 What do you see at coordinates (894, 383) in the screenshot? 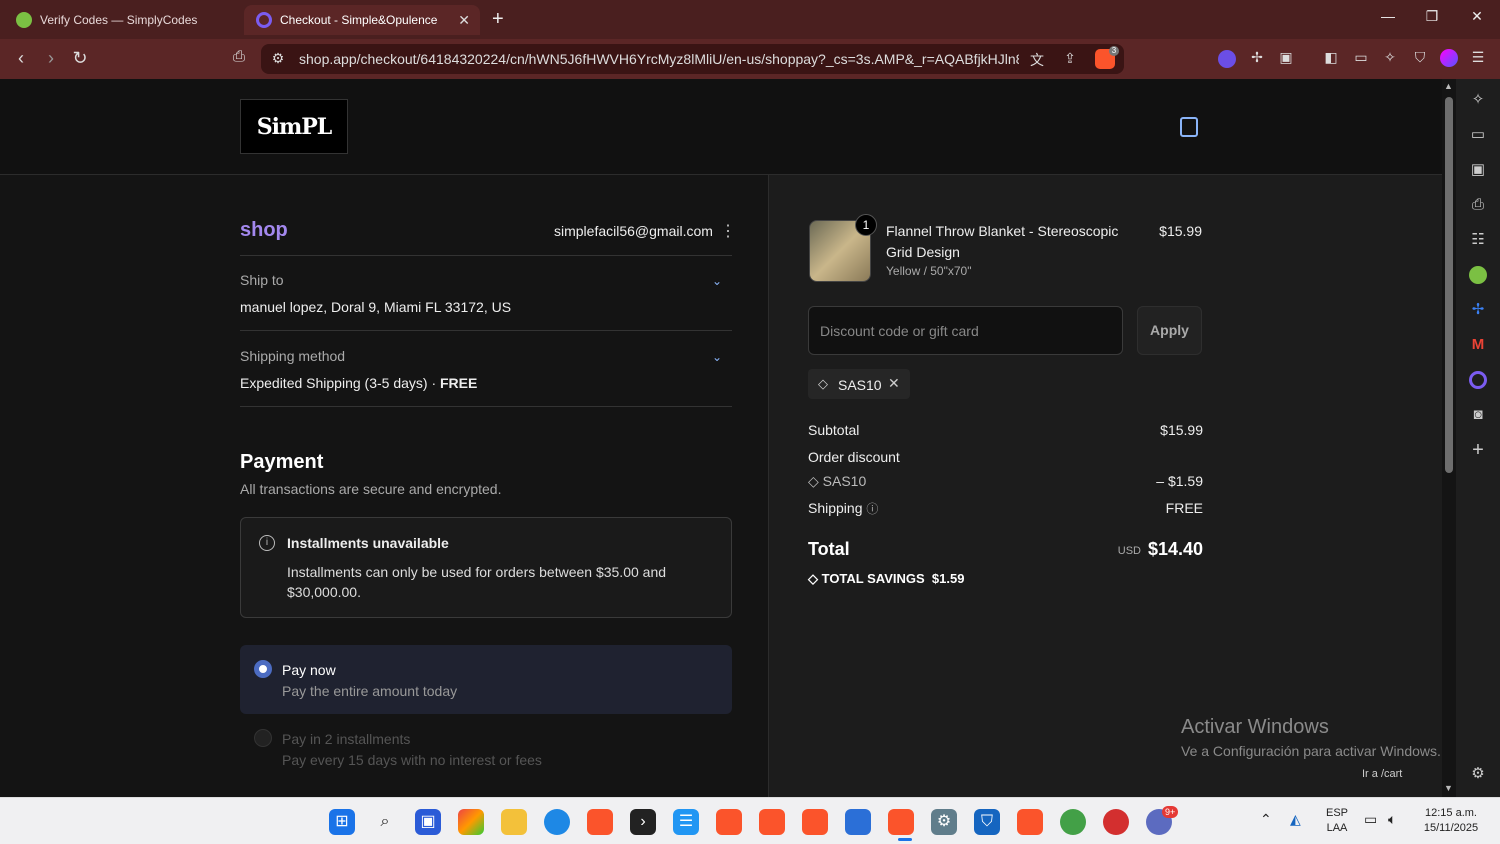
I see `remove-discount-icon: ✕` at bounding box center [894, 383].